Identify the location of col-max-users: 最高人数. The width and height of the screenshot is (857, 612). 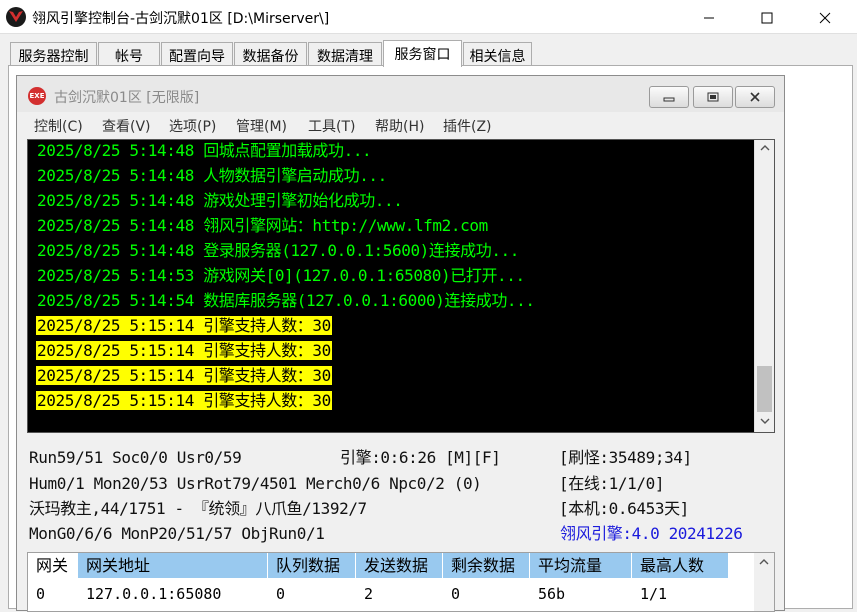
(680, 565).